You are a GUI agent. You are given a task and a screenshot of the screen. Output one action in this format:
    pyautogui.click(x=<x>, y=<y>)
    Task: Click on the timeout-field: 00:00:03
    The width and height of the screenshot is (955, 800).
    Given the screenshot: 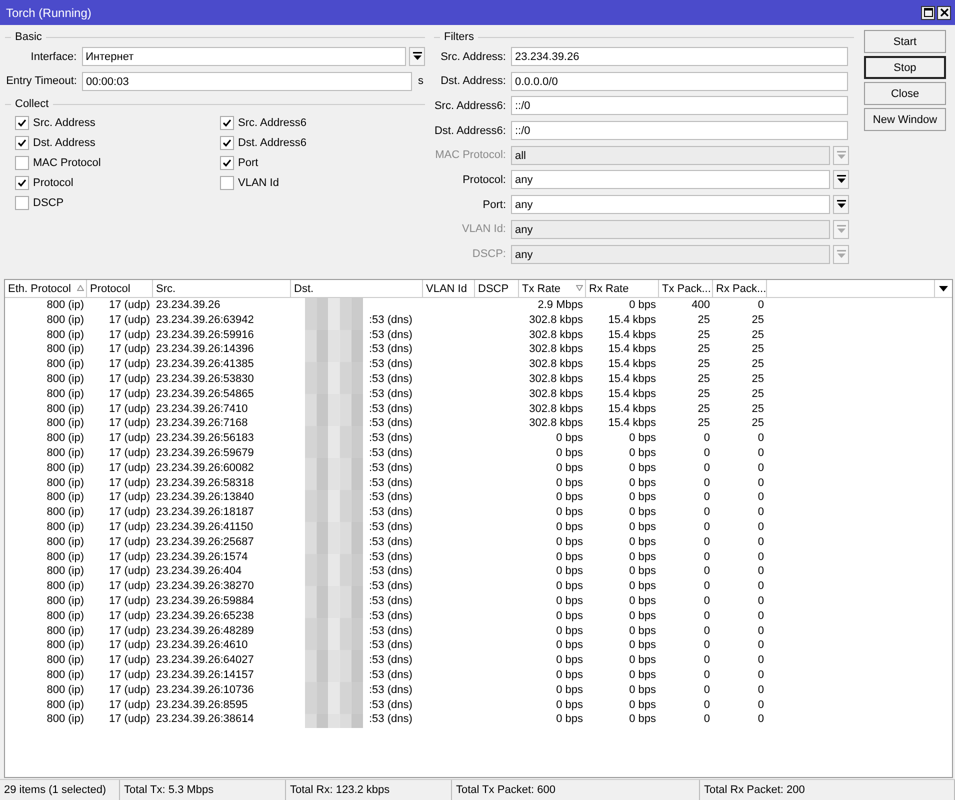 What is the action you would take?
    pyautogui.click(x=247, y=81)
    